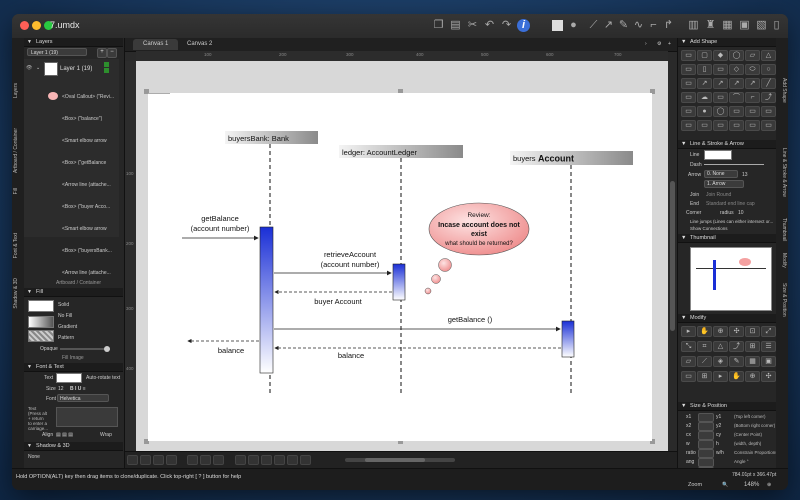 The height and width of the screenshot is (500, 800). What do you see at coordinates (704, 69) in the screenshot?
I see `shape-tool: ▯` at bounding box center [704, 69].